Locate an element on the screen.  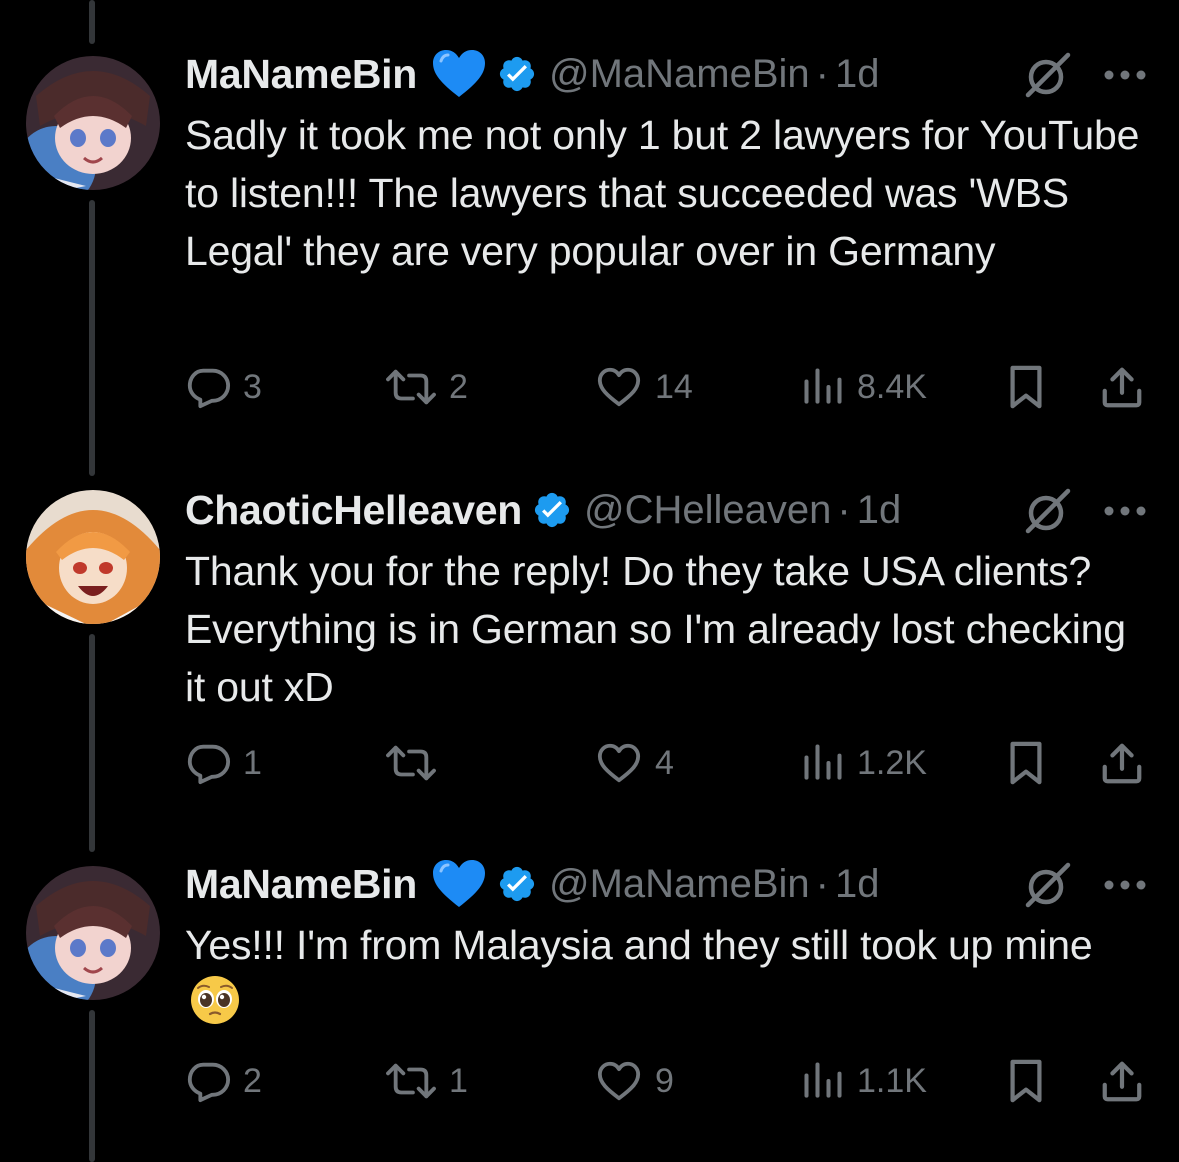
tweet-header: ChaoticHelleaven @CHelleaven · 1d is located at coordinates (543, 510).